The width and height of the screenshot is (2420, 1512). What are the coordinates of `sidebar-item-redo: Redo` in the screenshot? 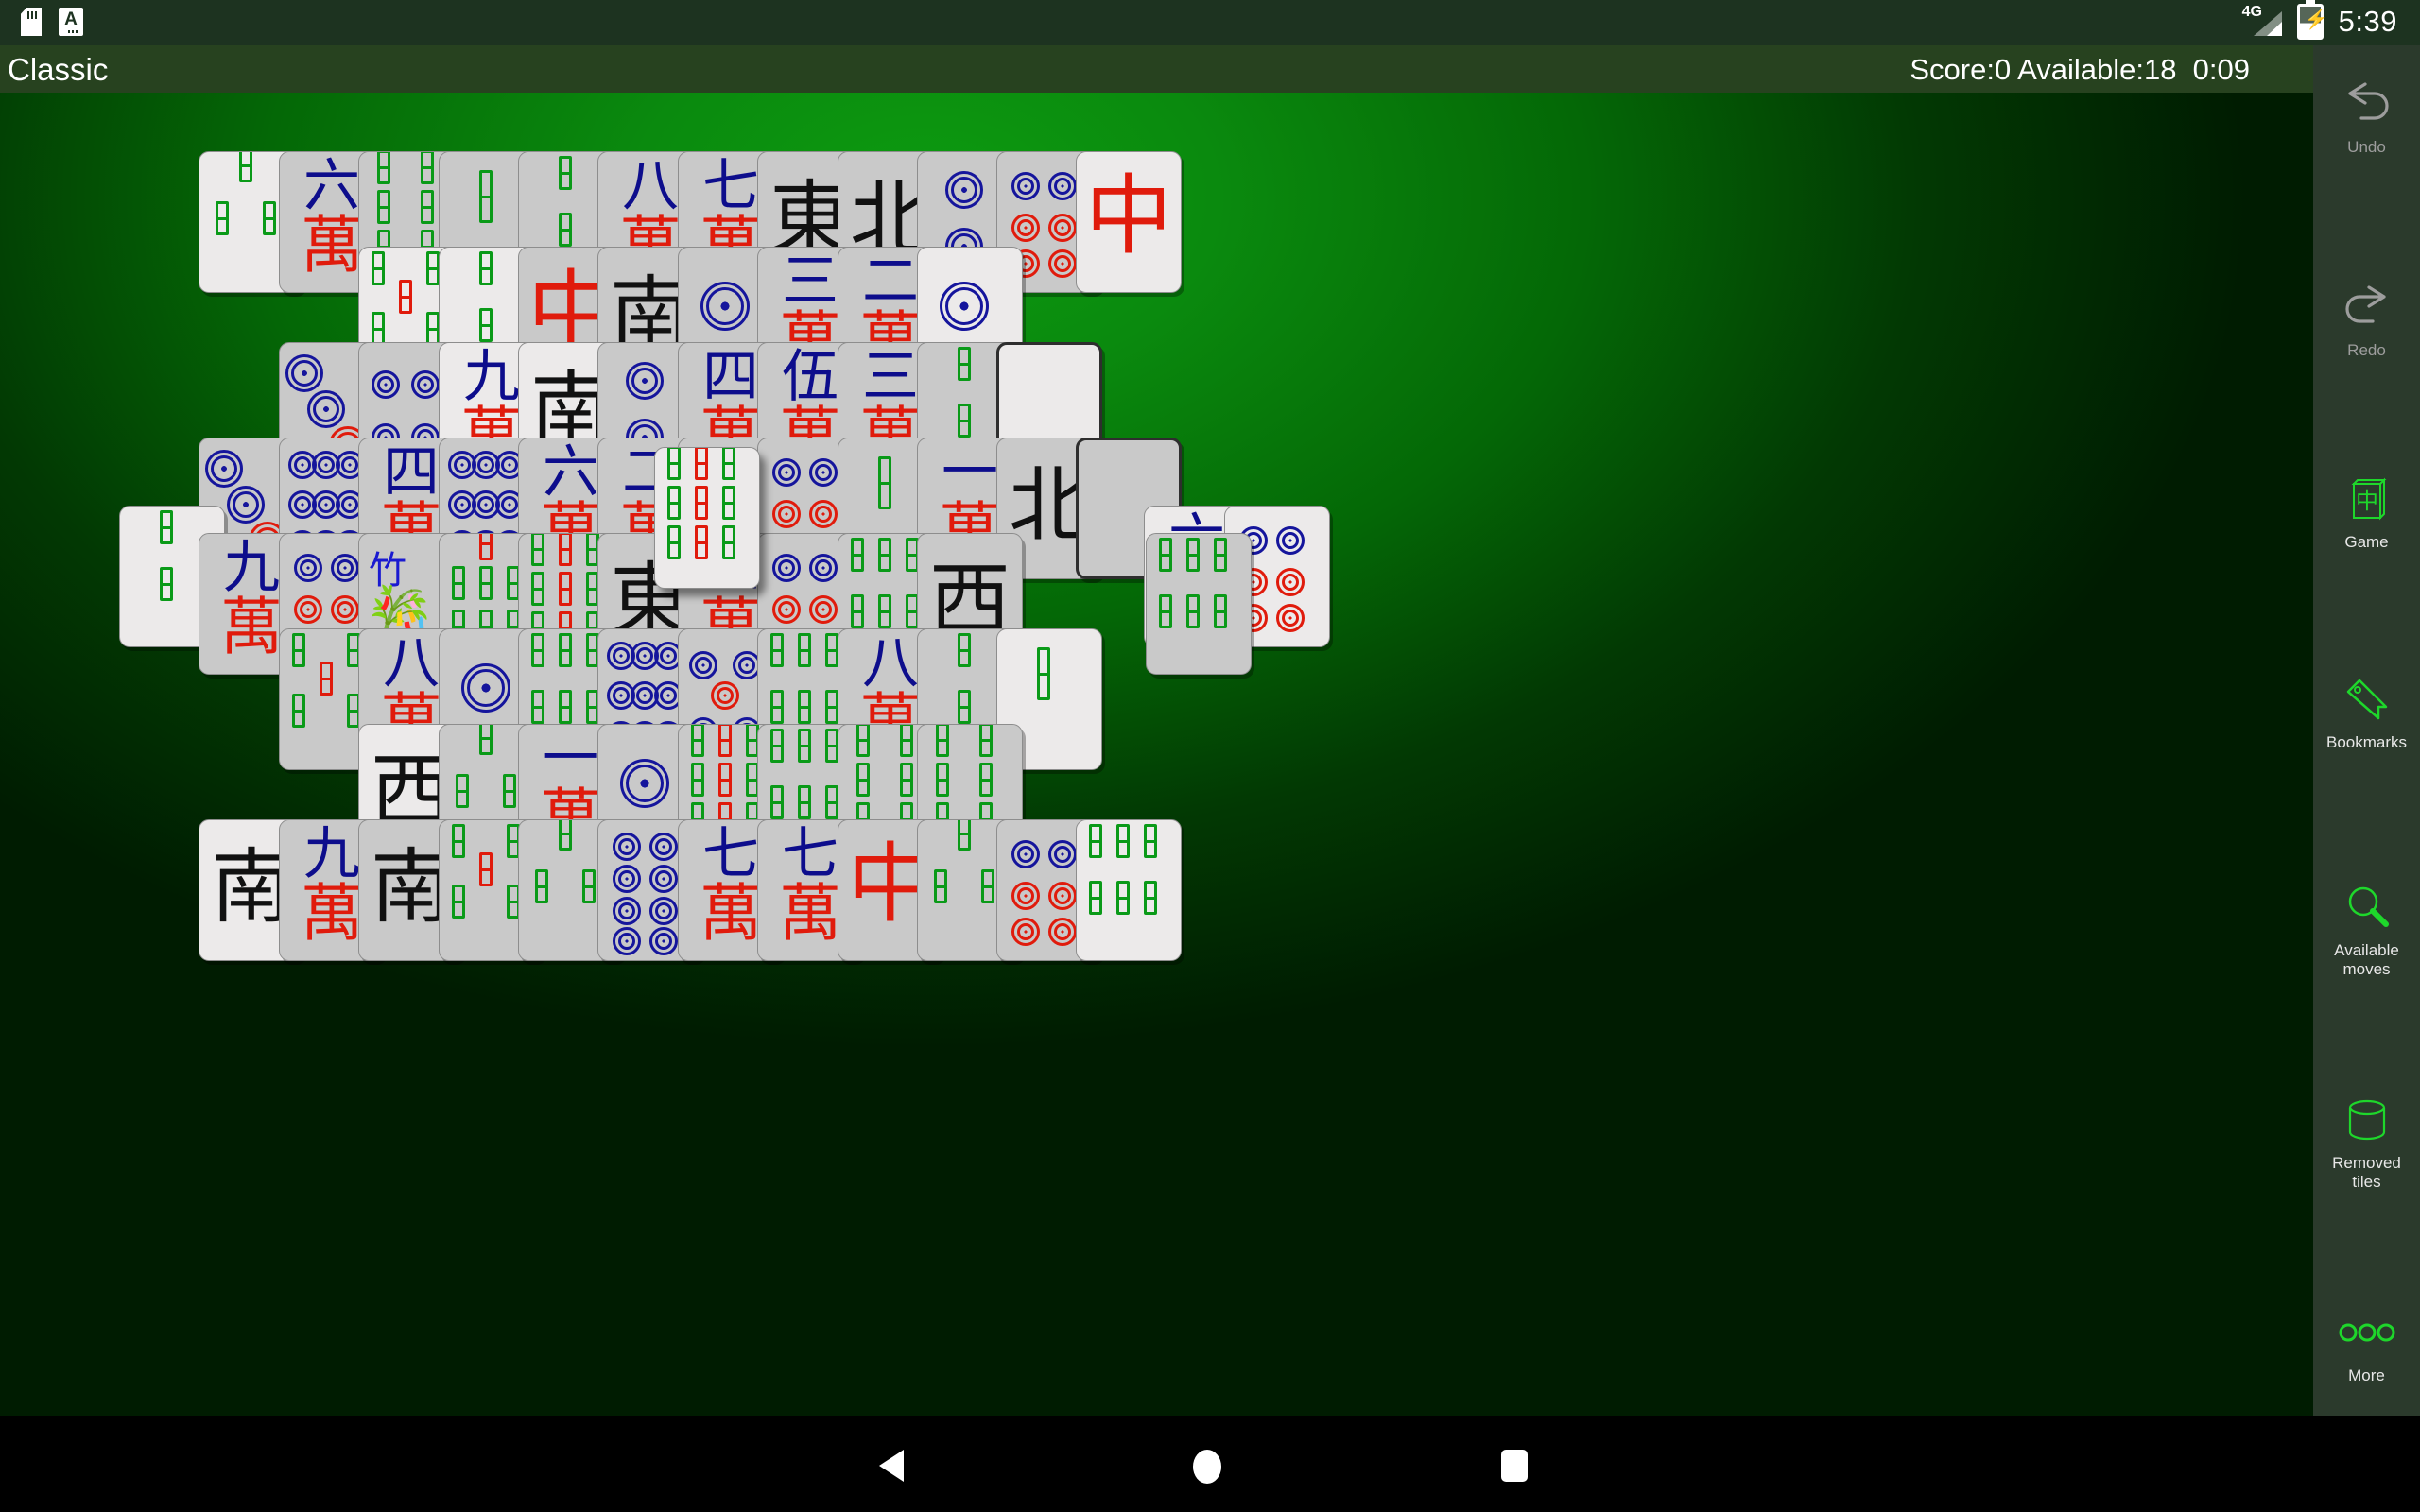 It's located at (2366, 318).